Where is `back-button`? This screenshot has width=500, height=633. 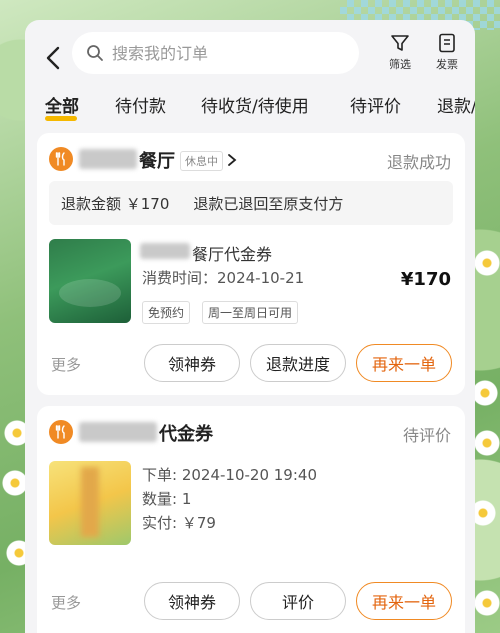
back-button is located at coordinates (53, 58).